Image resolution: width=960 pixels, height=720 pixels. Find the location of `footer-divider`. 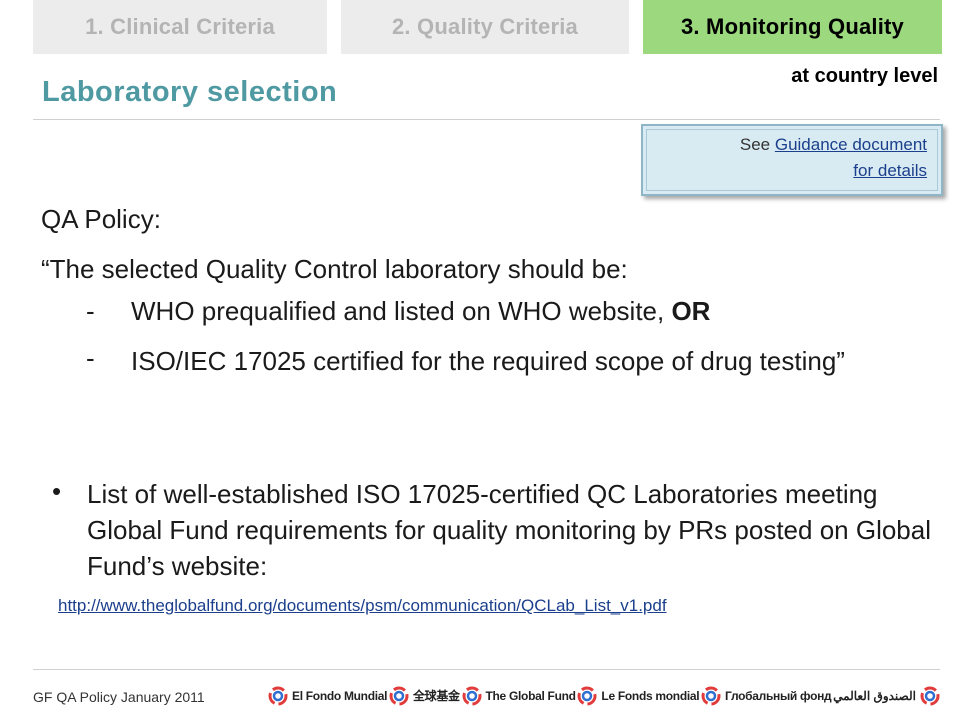

footer-divider is located at coordinates (486, 669).